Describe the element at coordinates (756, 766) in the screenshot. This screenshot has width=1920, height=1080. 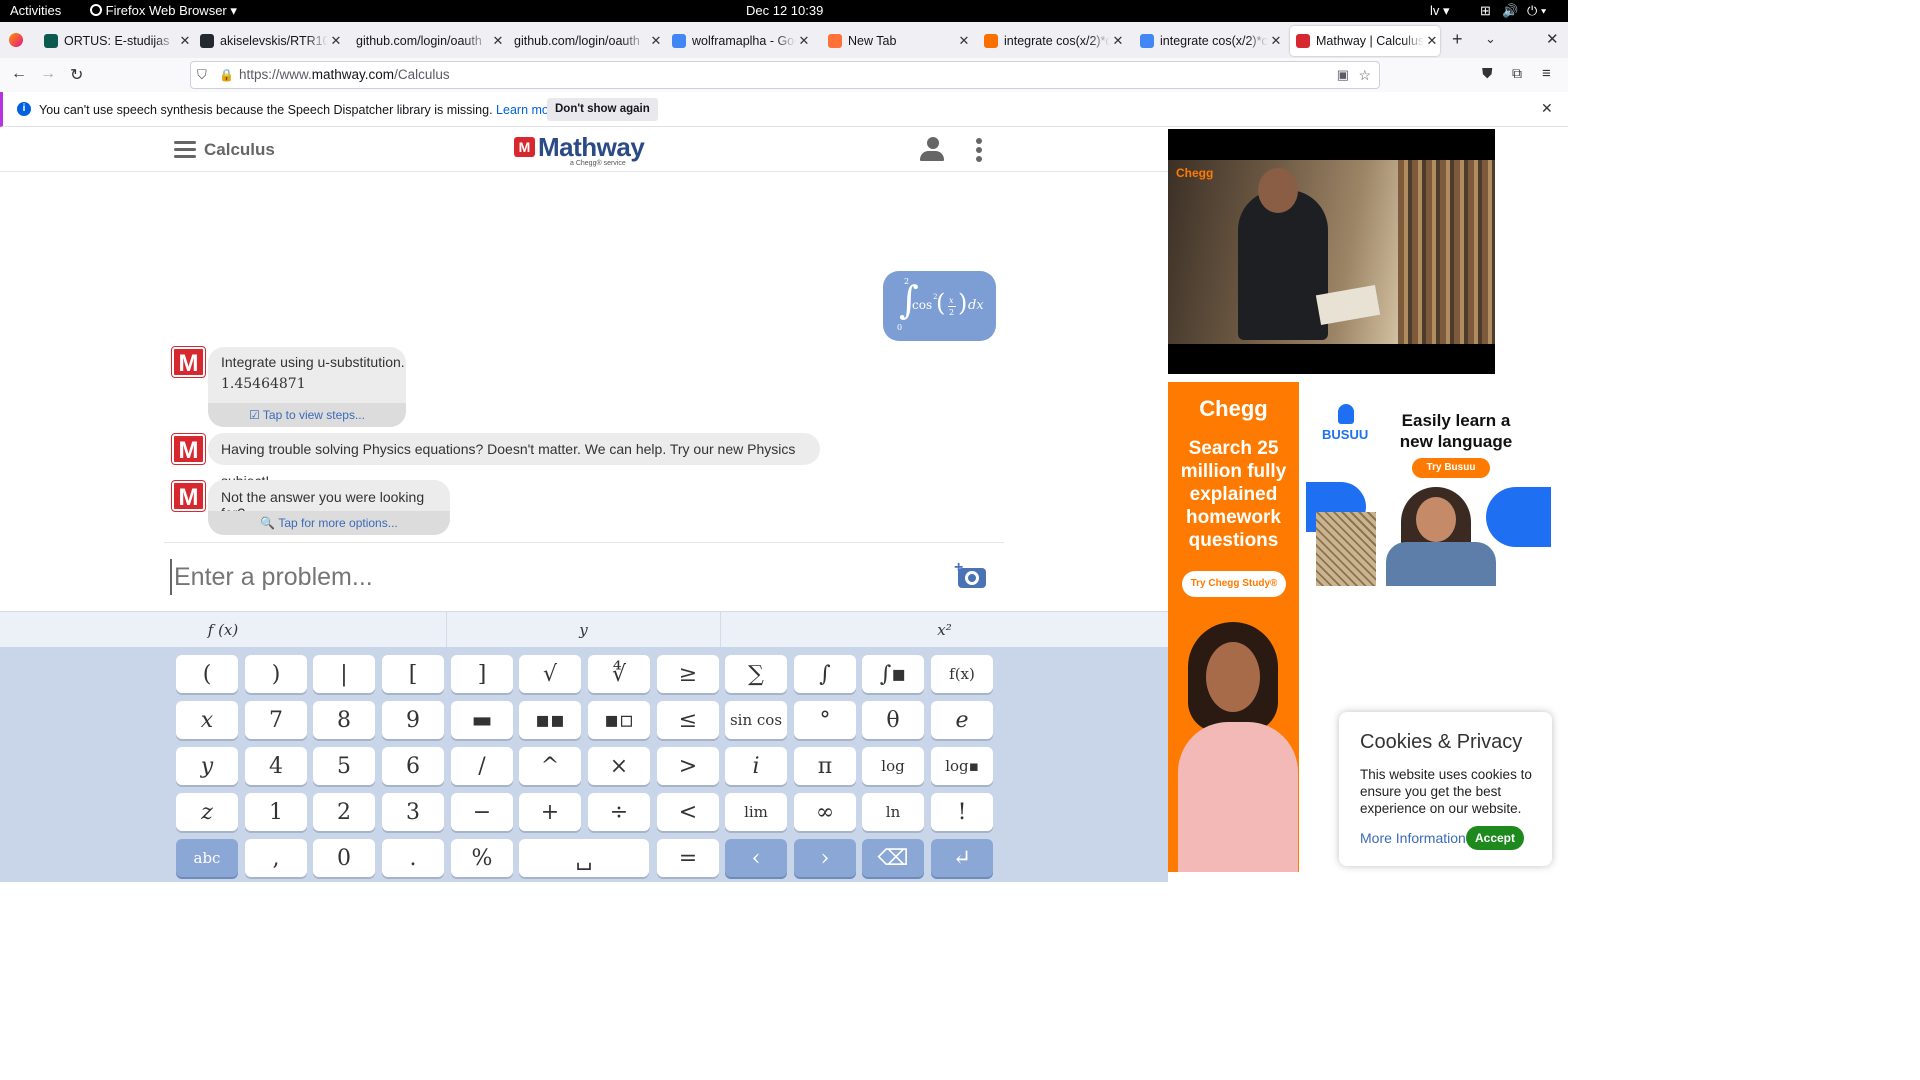
I see `key-imaginary-i: i` at that location.